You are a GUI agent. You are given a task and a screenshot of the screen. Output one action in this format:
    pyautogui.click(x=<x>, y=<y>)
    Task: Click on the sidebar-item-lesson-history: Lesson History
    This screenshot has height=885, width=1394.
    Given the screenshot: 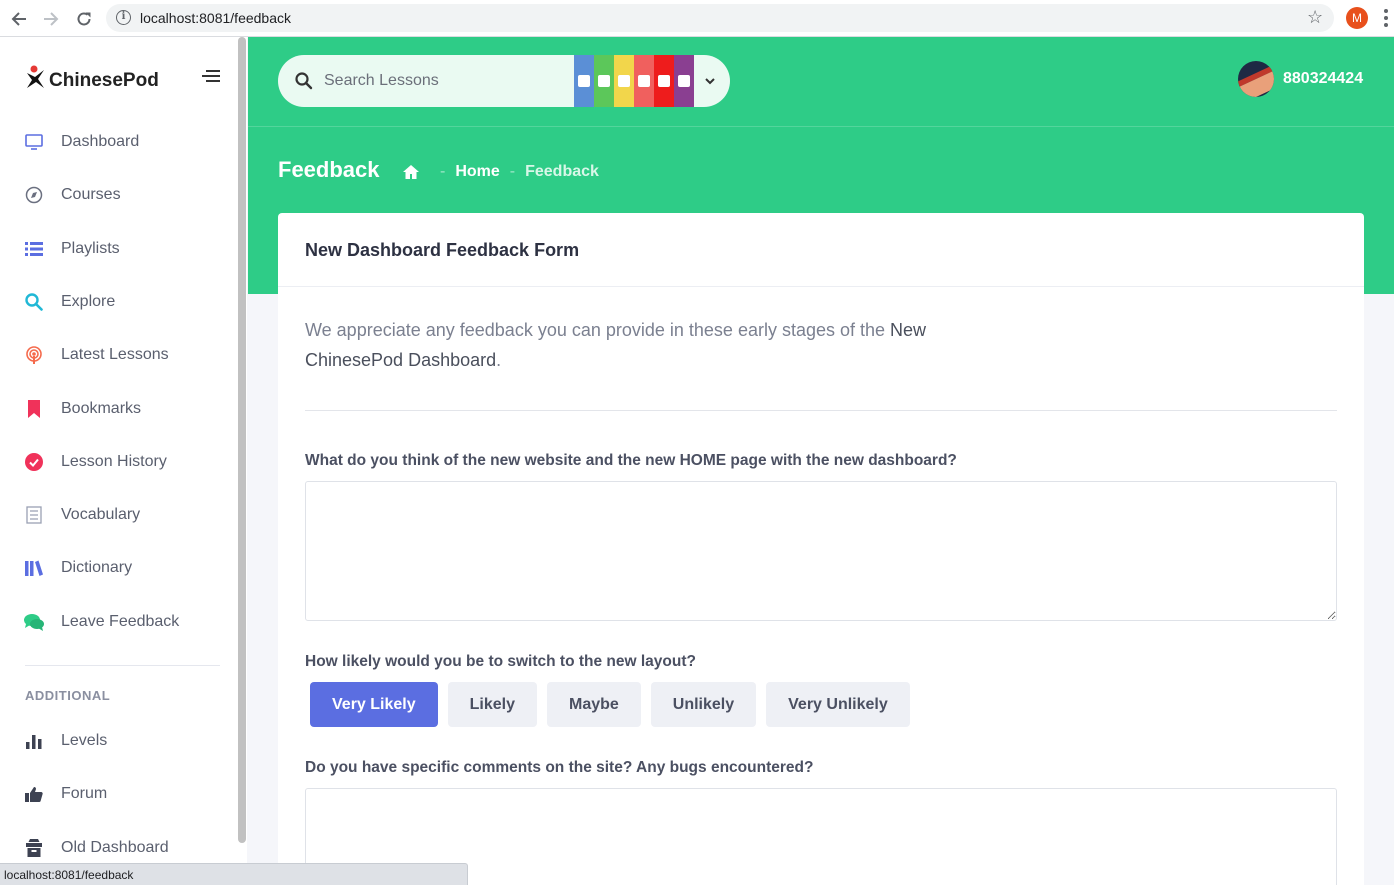 What is the action you would take?
    pyautogui.click(x=118, y=462)
    